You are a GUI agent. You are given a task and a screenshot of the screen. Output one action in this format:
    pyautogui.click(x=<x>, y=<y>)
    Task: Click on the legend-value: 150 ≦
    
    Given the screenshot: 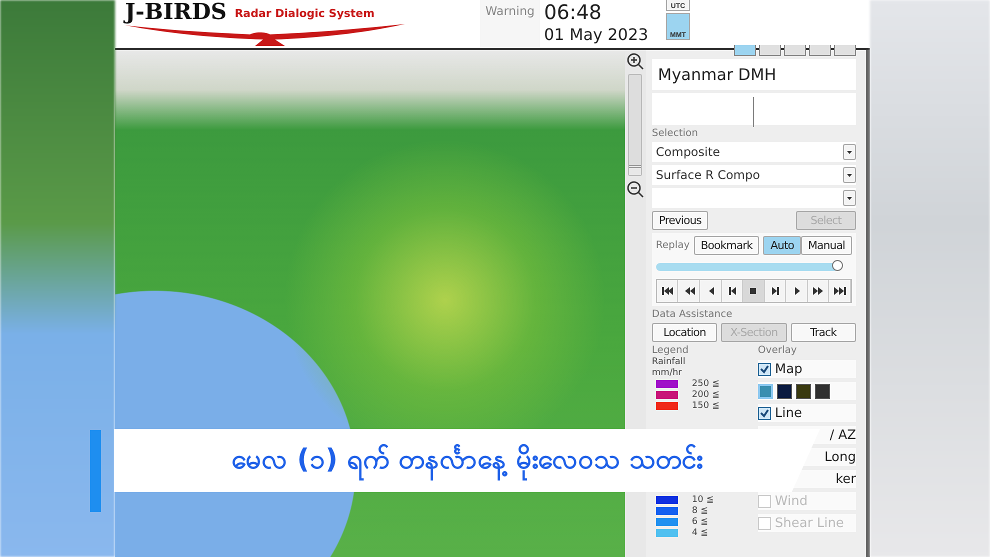 What is the action you would take?
    pyautogui.click(x=706, y=406)
    